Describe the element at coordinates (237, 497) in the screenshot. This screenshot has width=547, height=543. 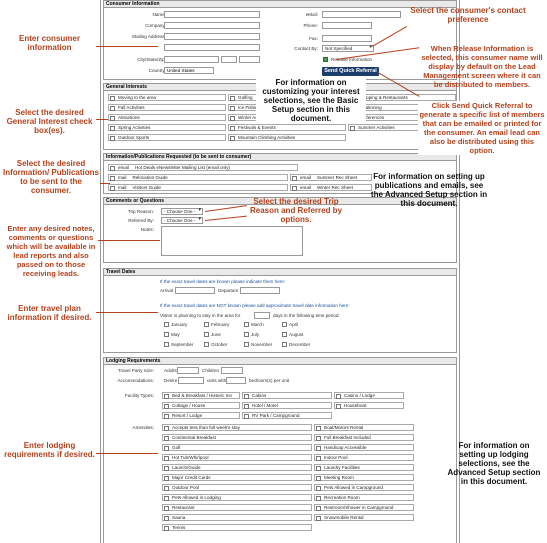
I see `amenity-option: Pets Allowed in Lodging` at that location.